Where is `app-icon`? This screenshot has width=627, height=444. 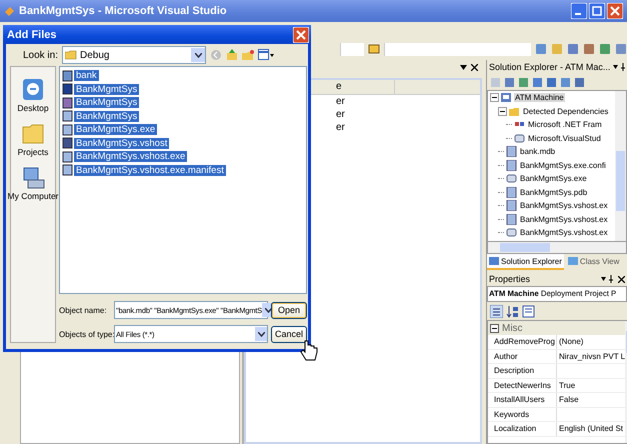 app-icon is located at coordinates (9, 11).